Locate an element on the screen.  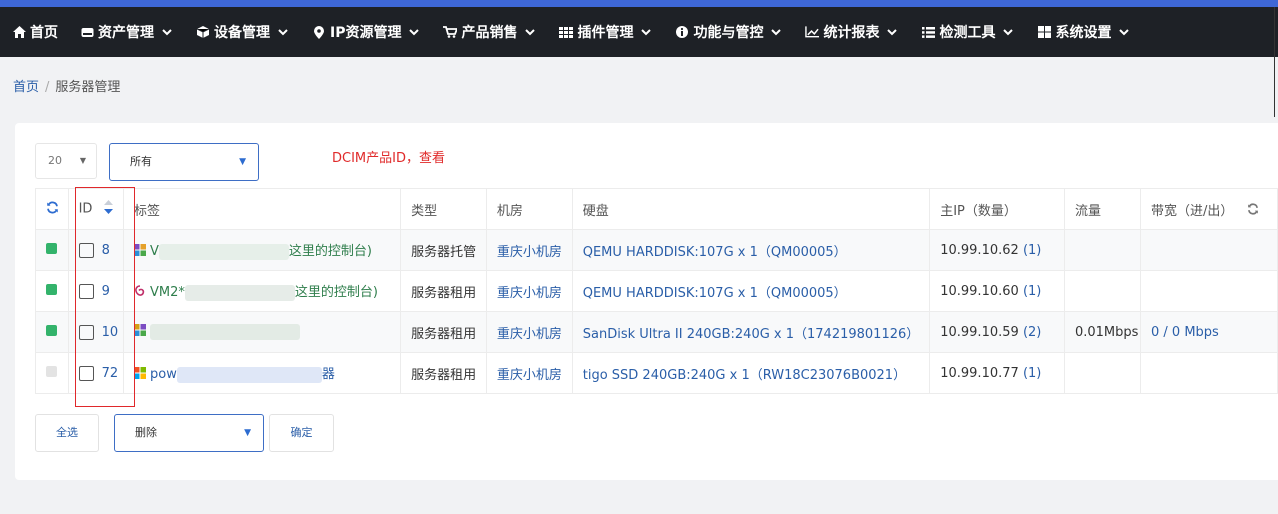
nav-item-6: 功能与管控 is located at coordinates (728, 32).